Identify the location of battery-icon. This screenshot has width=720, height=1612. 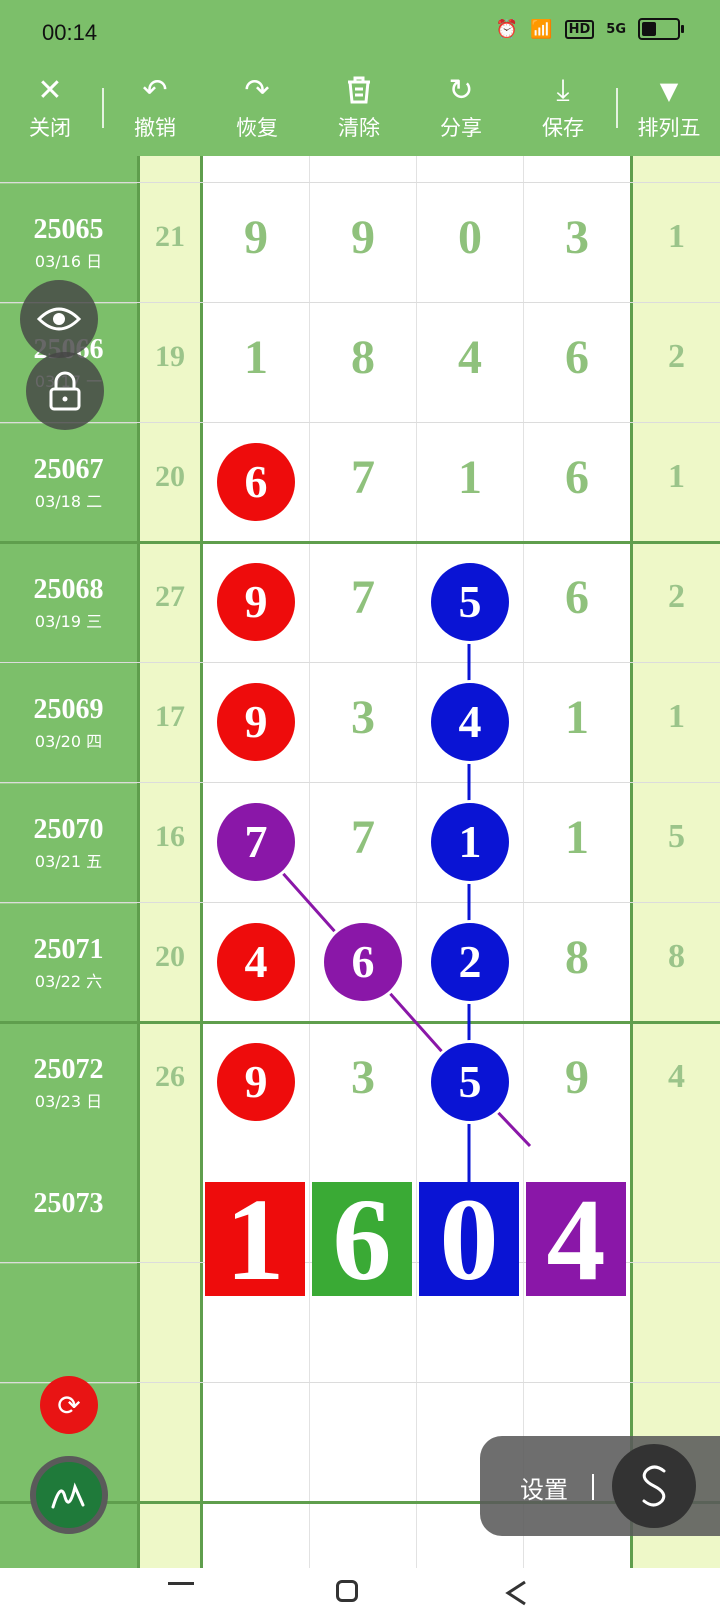
(661, 29).